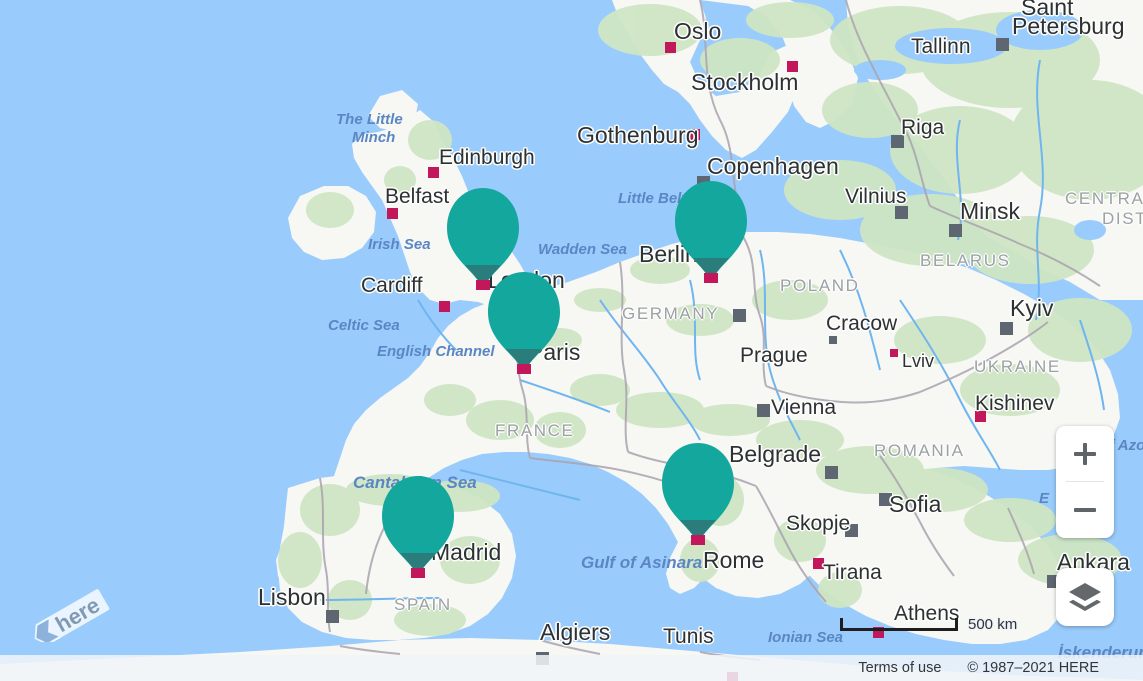  I want to click on terms-of-use-link: Terms of use, so click(899, 668).